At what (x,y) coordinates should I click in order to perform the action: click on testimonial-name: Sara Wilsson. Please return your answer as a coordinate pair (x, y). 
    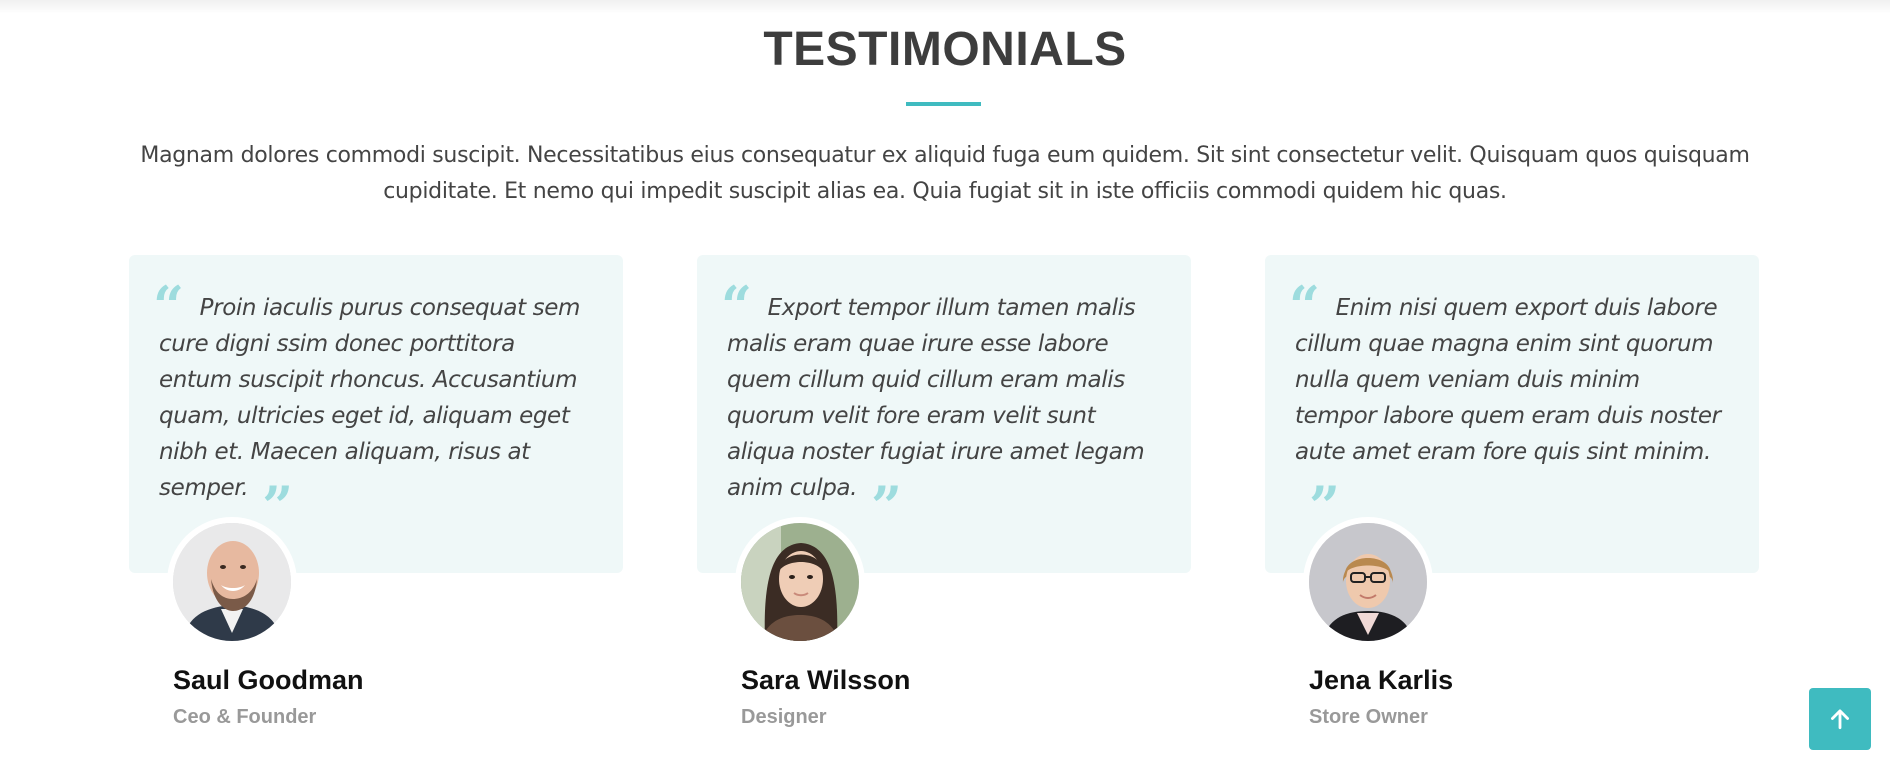
    Looking at the image, I should click on (826, 680).